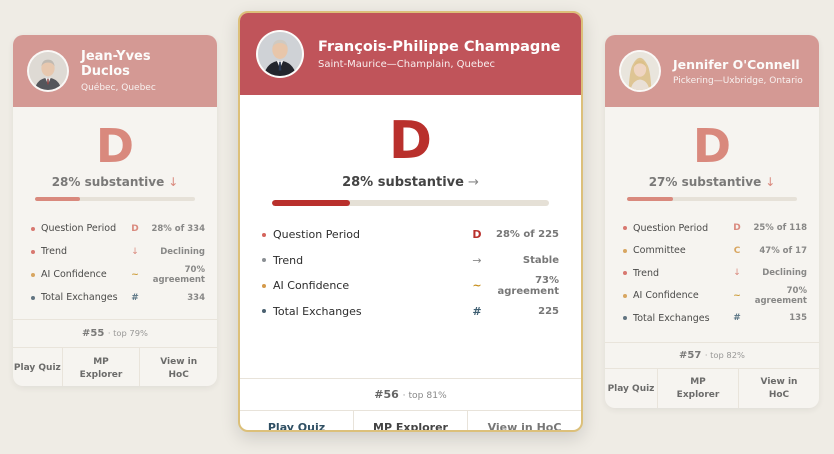 This screenshot has width=834, height=454. I want to click on mp-name: Jennifer O'Connell, so click(736, 64).